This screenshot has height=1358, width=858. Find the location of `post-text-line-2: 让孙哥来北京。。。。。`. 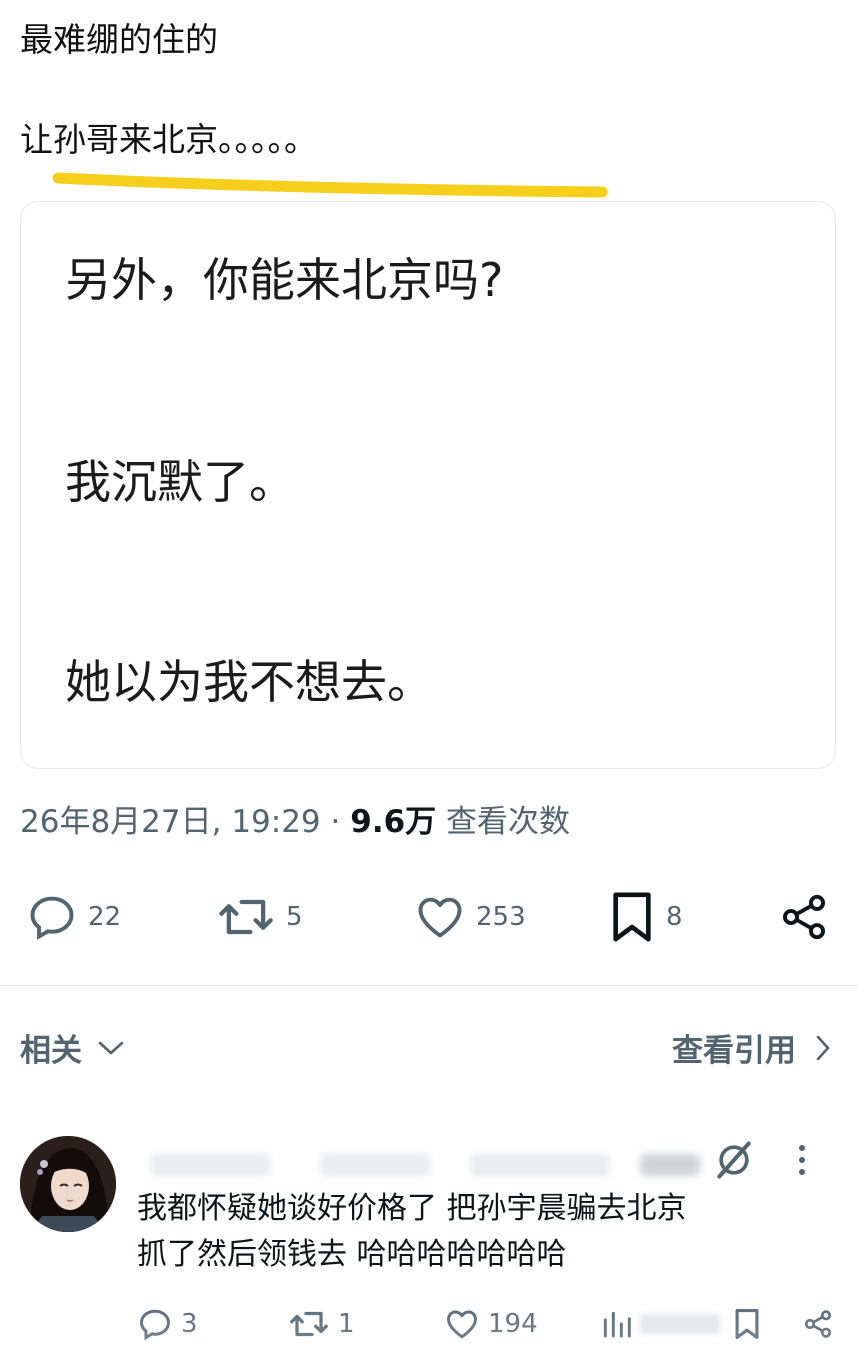

post-text-line-2: 让孙哥来北京。。。。。 is located at coordinates (168, 139).